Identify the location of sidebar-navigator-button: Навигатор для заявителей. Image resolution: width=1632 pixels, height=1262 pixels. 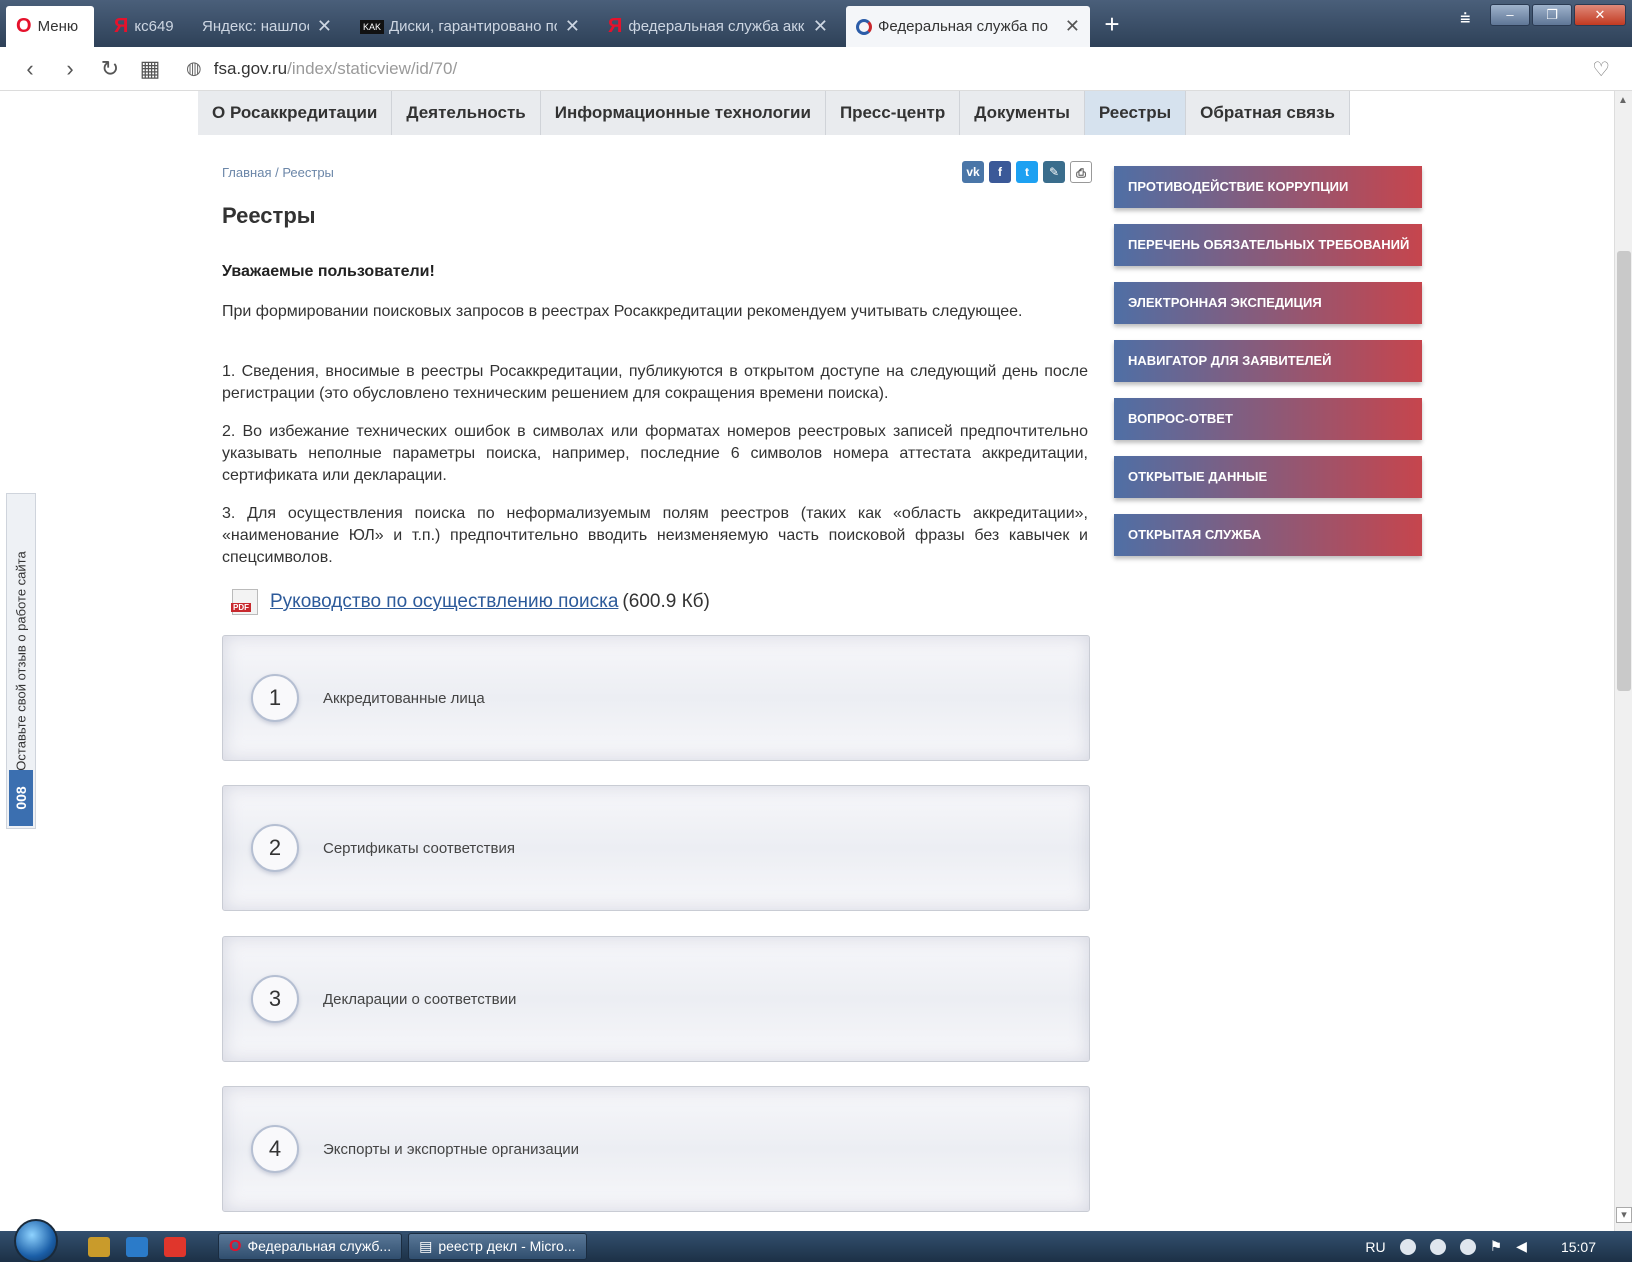
(1268, 361).